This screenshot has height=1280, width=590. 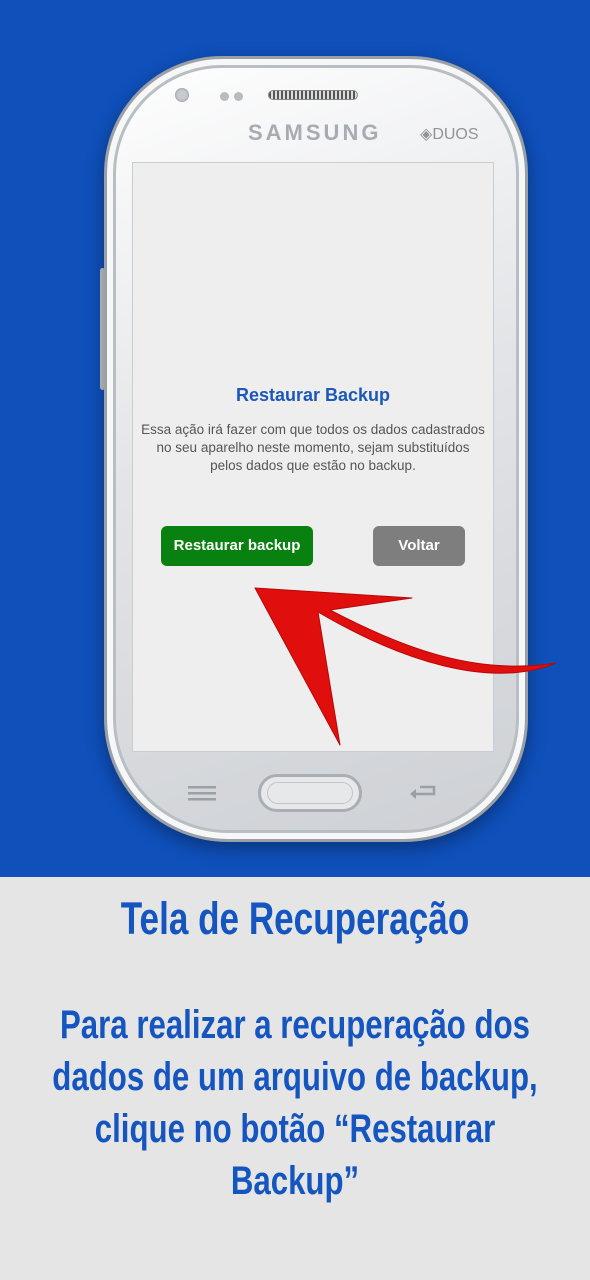 I want to click on duos-badge: ◈DUOS, so click(x=449, y=134).